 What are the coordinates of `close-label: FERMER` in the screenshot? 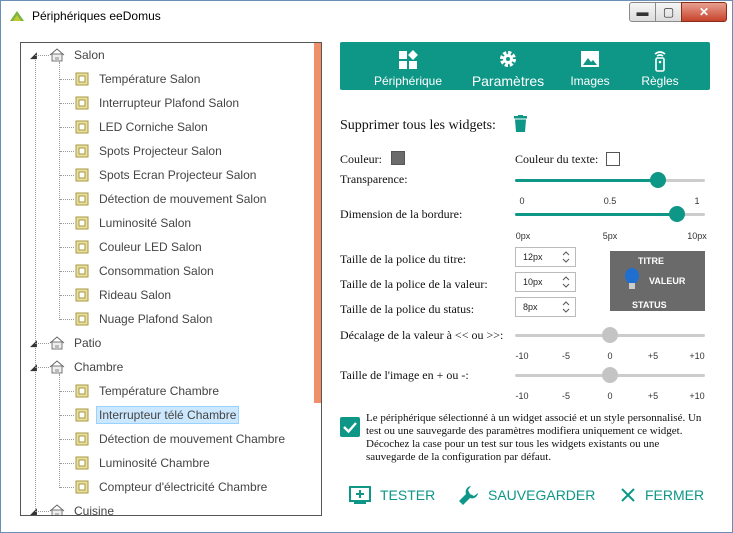 It's located at (675, 495).